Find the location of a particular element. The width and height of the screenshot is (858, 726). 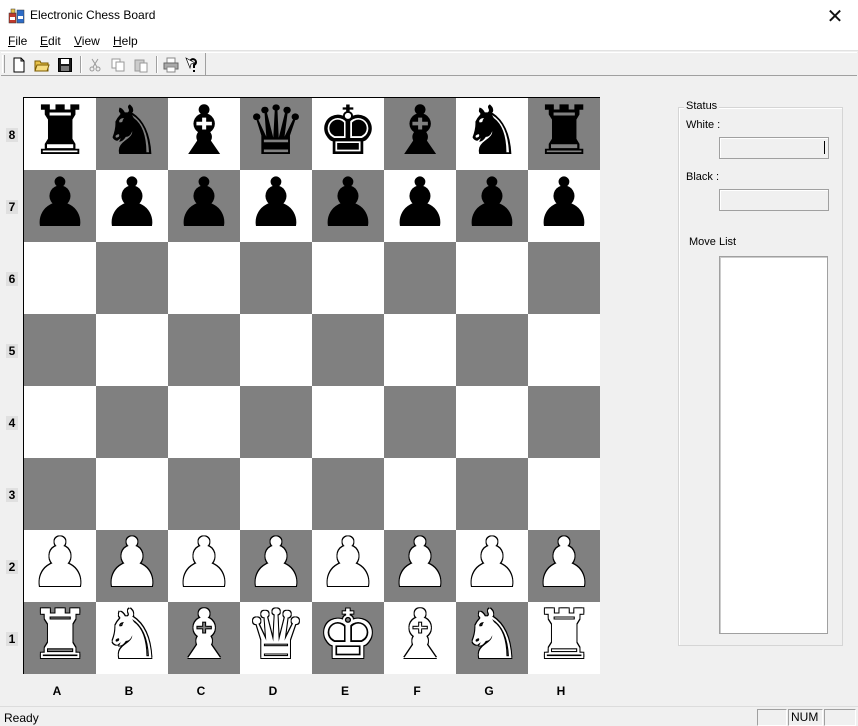

square-e1: ♚ is located at coordinates (348, 638).